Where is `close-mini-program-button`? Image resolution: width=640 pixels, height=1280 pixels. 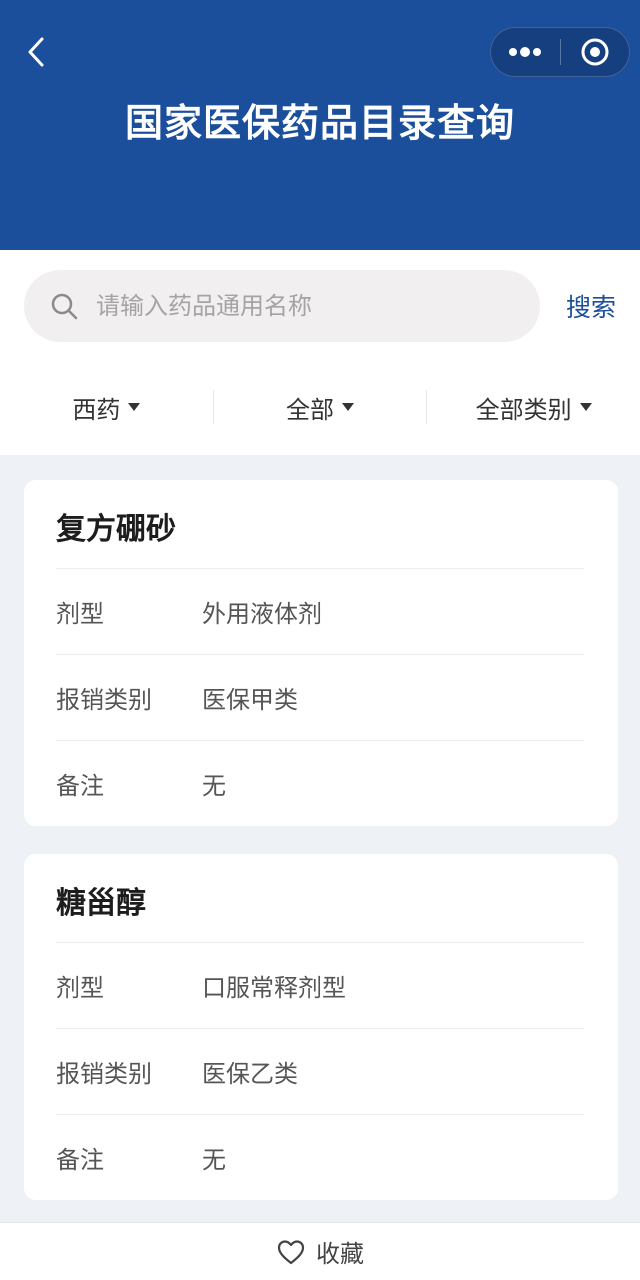
close-mini-program-button is located at coordinates (595, 52).